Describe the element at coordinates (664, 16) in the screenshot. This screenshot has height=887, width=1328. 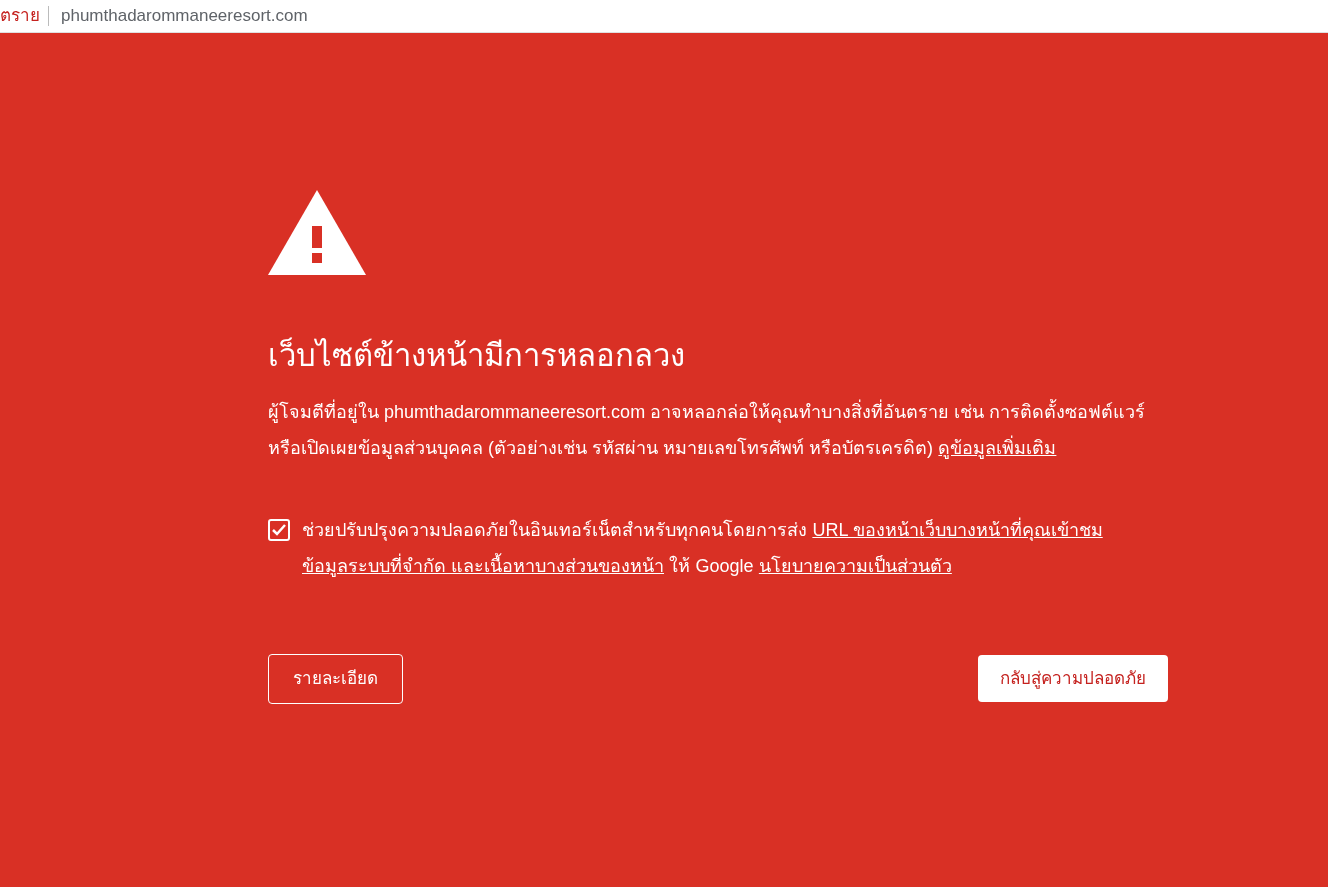
I see `address-bar: ตราย phumthadarommaneeresort.com` at that location.